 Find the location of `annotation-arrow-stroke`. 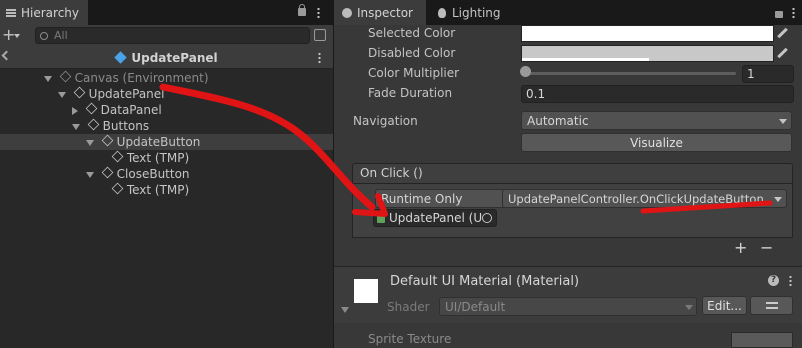

annotation-arrow-stroke is located at coordinates (267, 147).